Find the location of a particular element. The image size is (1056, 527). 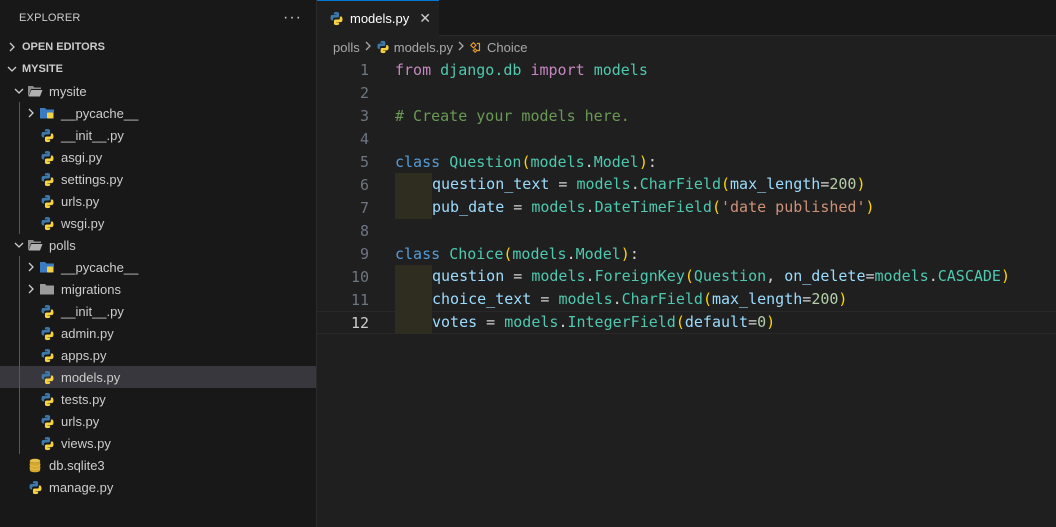

code-line: 4 is located at coordinates (686, 138).